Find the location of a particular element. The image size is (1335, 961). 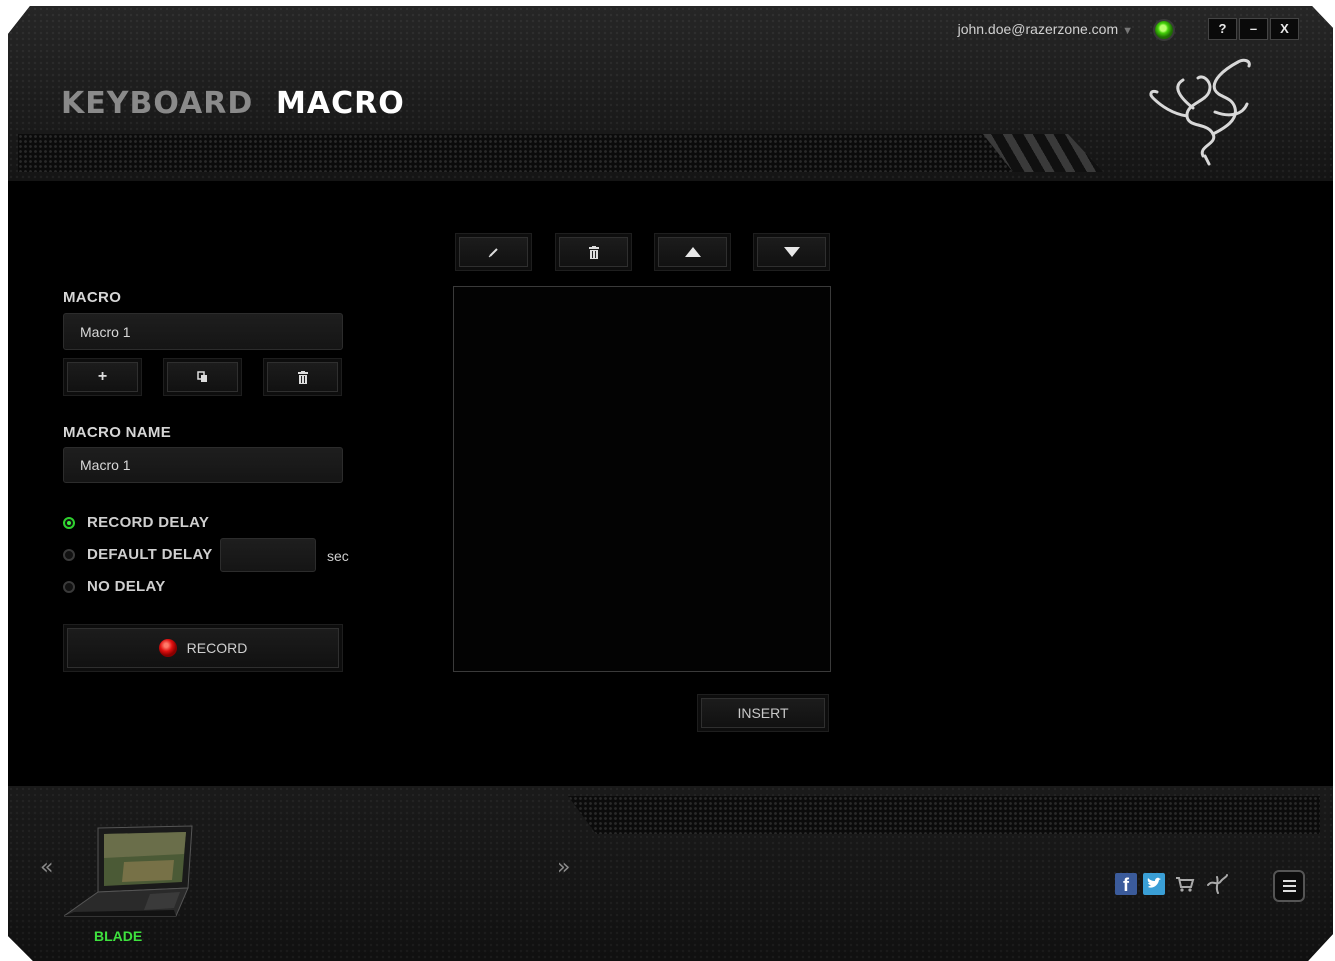

minimize-button: – is located at coordinates (1253, 29).